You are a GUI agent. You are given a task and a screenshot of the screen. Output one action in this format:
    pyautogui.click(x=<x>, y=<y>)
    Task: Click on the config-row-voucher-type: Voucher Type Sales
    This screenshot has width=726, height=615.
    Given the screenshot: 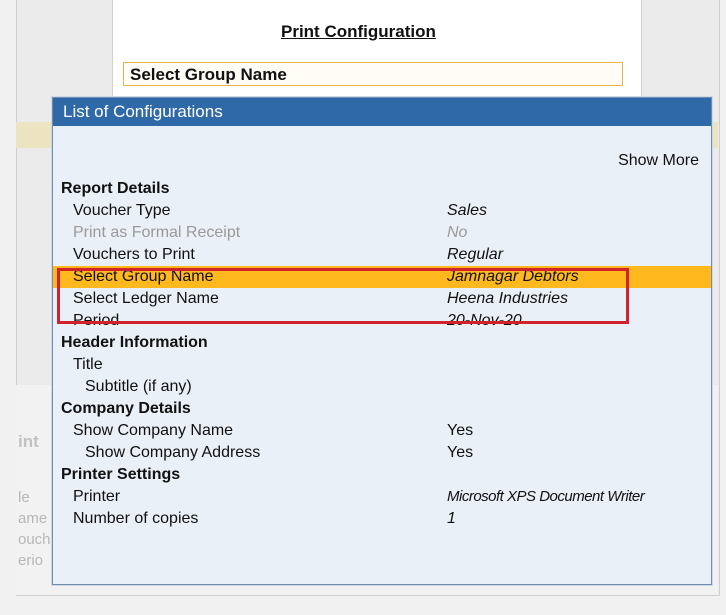 What is the action you would take?
    pyautogui.click(x=382, y=211)
    